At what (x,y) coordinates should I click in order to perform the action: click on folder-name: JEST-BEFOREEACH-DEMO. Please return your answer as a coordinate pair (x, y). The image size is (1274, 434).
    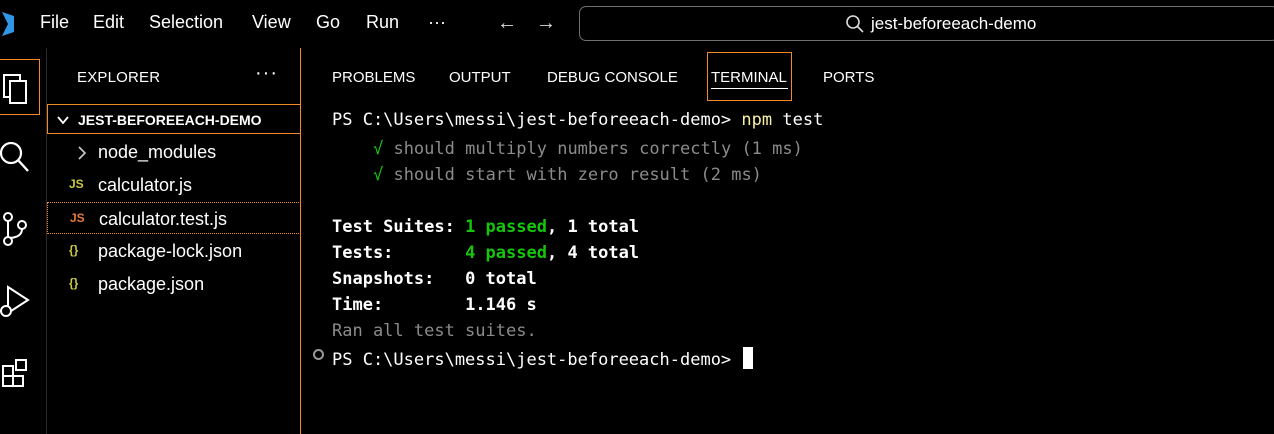
    Looking at the image, I should click on (170, 120).